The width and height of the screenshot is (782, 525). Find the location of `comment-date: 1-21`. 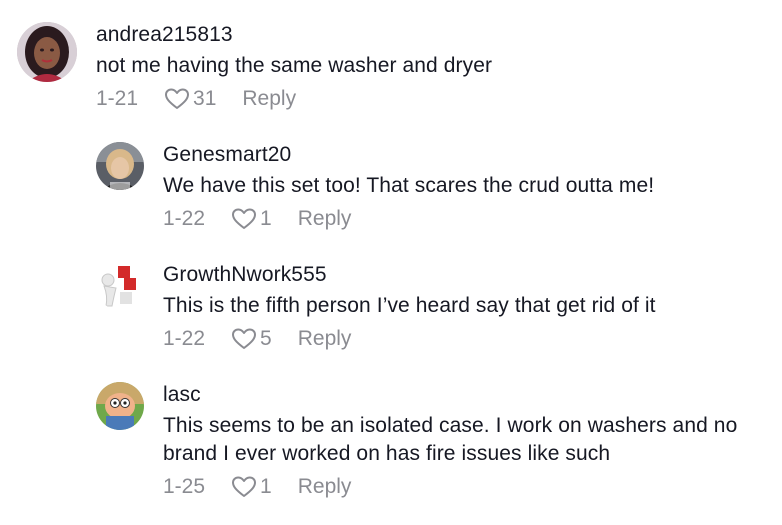

comment-date: 1-21 is located at coordinates (117, 98).